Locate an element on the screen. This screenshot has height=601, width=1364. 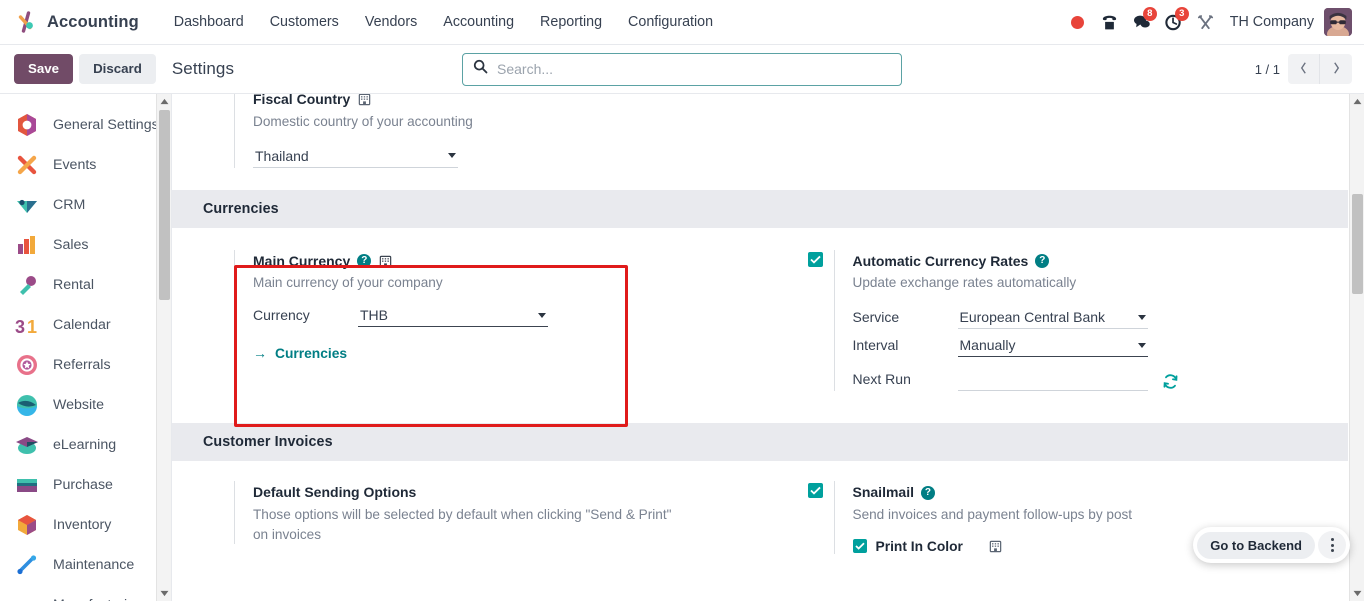
snailmail-checkbox is located at coordinates (815, 491).